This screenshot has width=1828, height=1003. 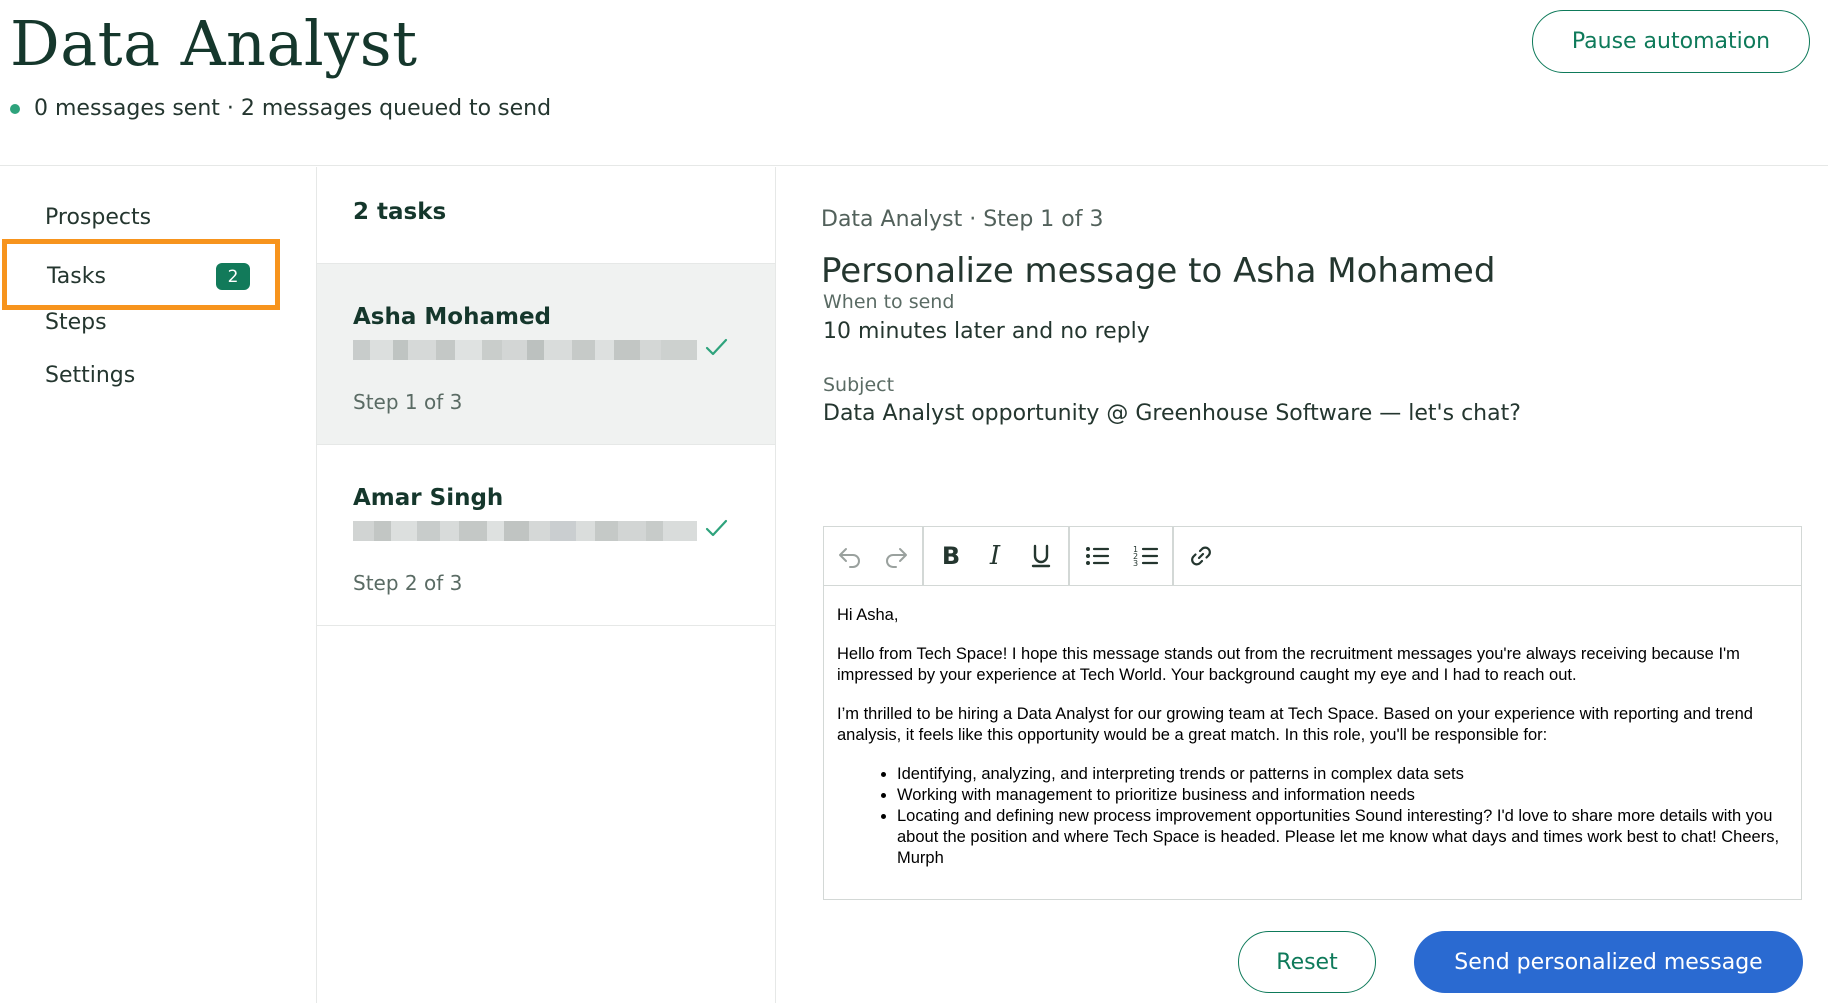 What do you see at coordinates (951, 556) in the screenshot?
I see `bold-icon: B` at bounding box center [951, 556].